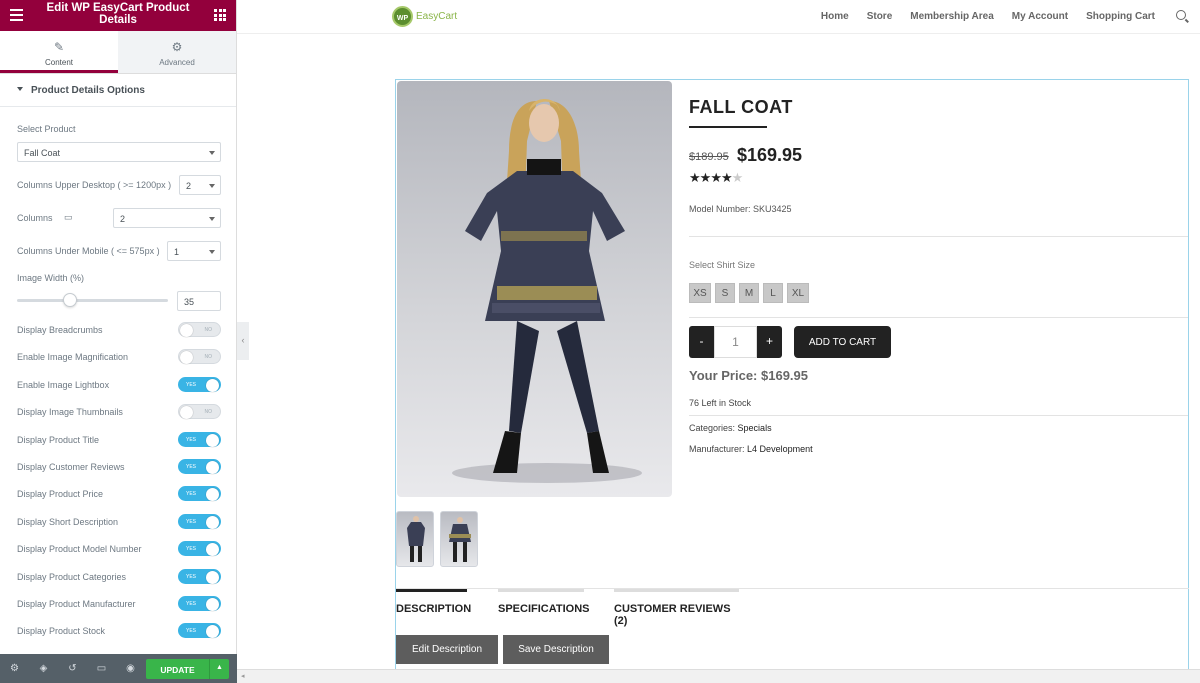 This screenshot has width=1200, height=683. What do you see at coordinates (220, 15) in the screenshot?
I see `widgets-grid-icon` at bounding box center [220, 15].